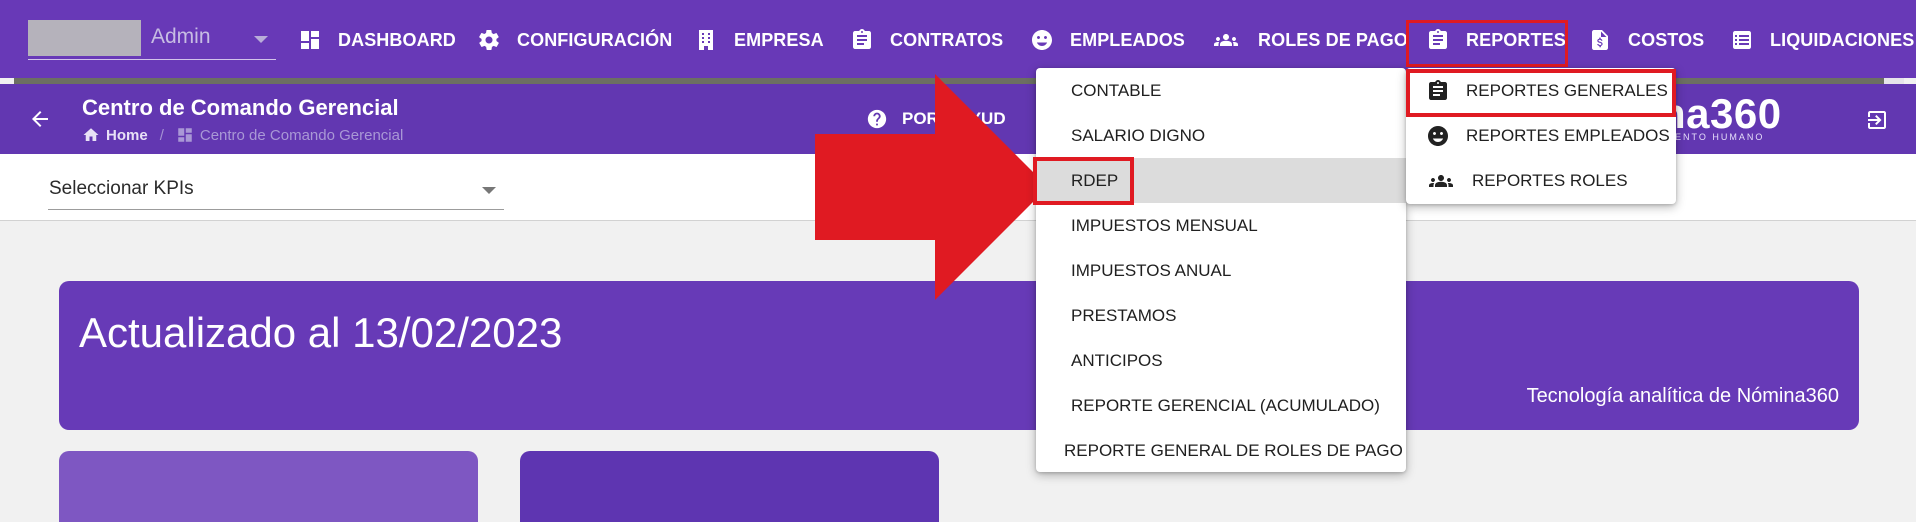  Describe the element at coordinates (397, 39) in the screenshot. I see `nav-dashboard-label: DASHBOARD` at that location.